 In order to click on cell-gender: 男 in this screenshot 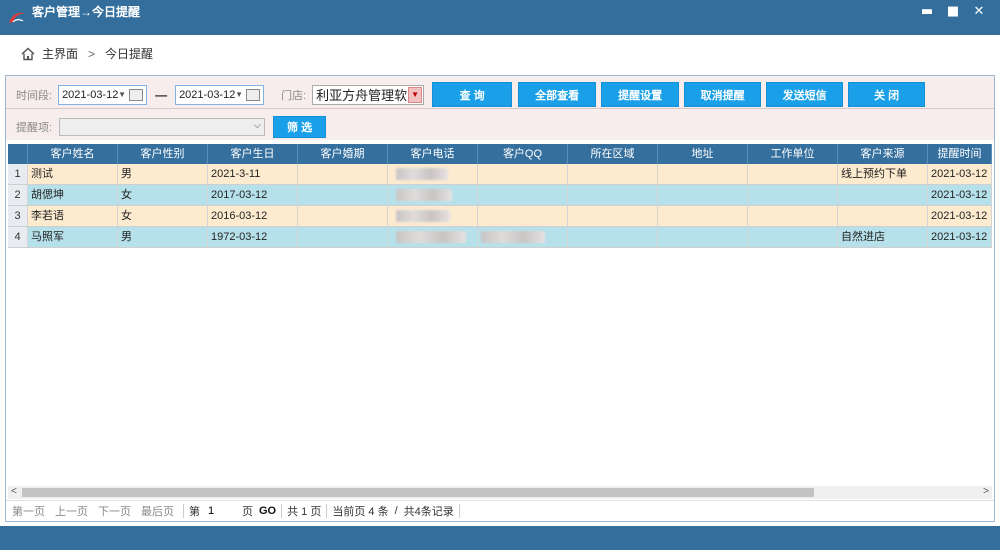, I will do `click(163, 237)`.